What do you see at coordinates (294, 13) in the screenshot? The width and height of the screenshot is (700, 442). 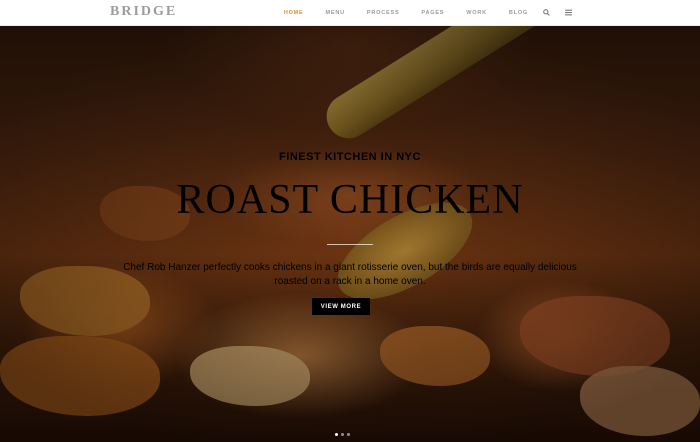 I see `nav-home: HOME` at bounding box center [294, 13].